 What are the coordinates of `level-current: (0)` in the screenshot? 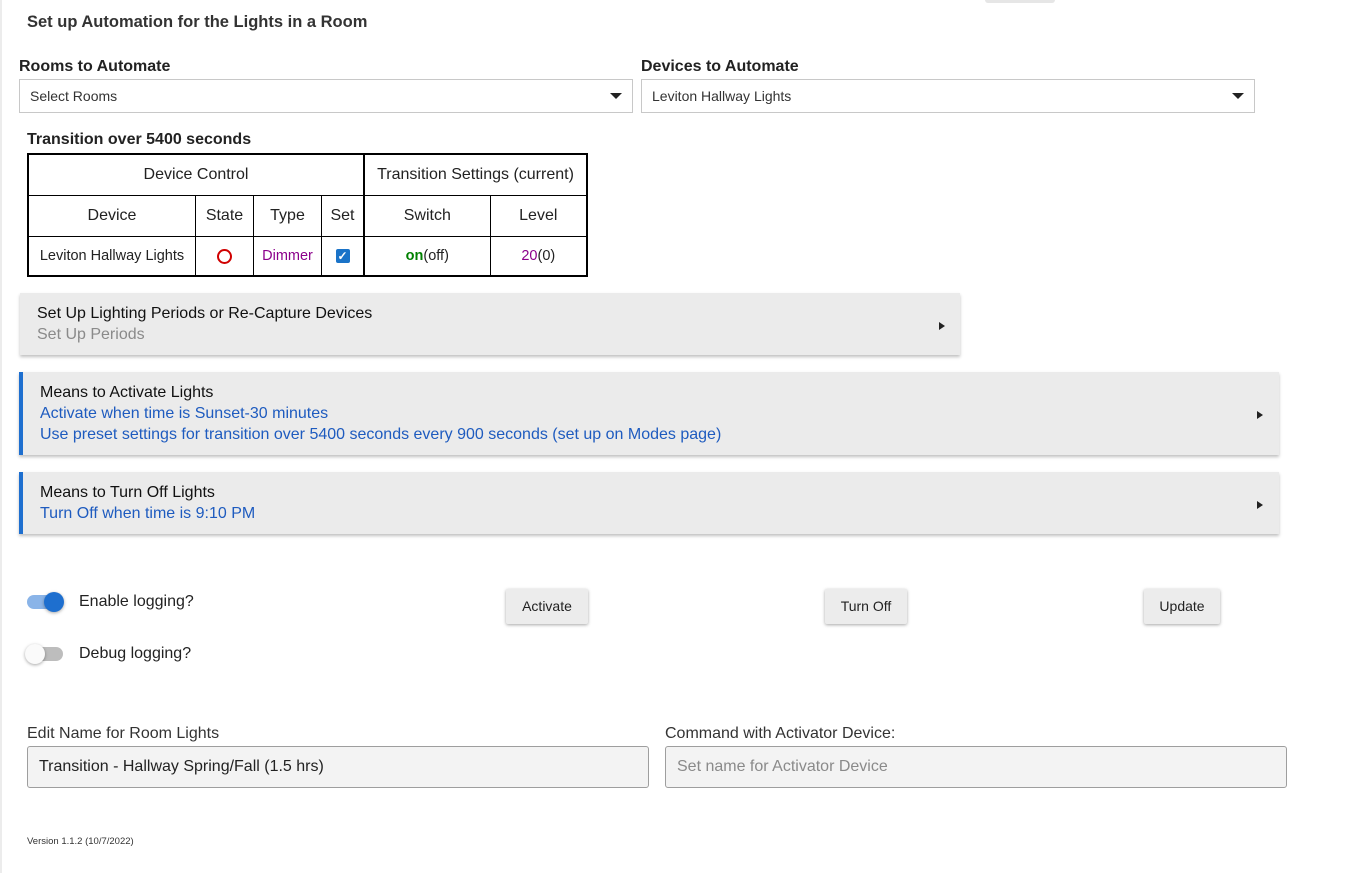 It's located at (546, 256).